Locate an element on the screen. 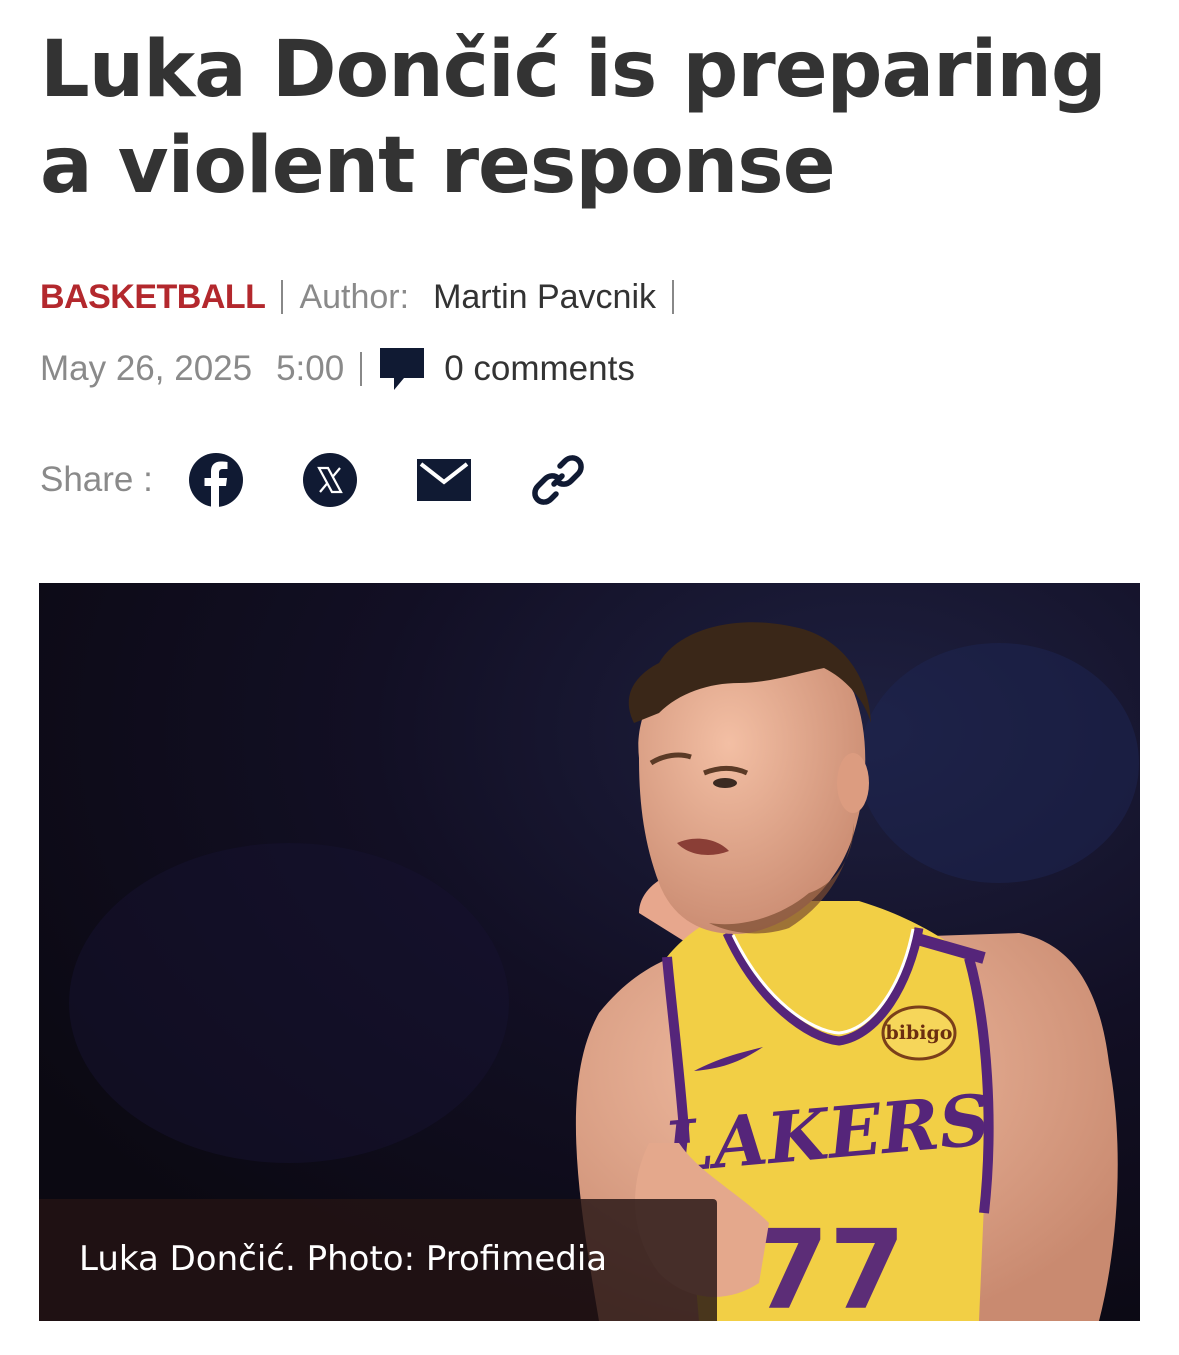 The height and width of the screenshot is (1355, 1179). share-email-button is located at coordinates (444, 480).